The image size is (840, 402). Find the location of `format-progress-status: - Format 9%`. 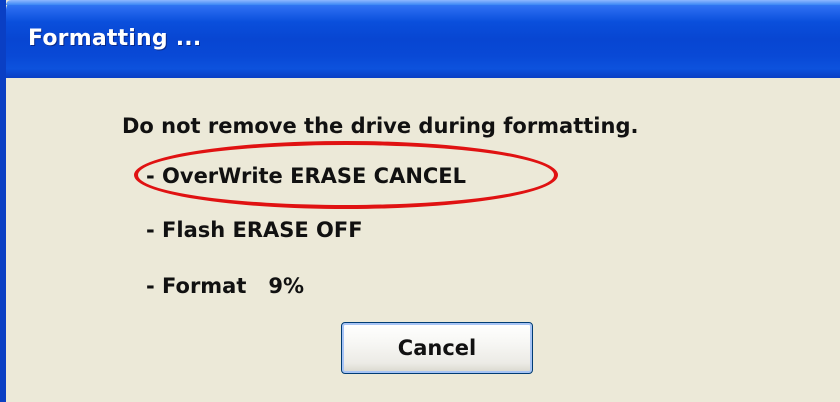

format-progress-status: - Format 9% is located at coordinates (225, 286).